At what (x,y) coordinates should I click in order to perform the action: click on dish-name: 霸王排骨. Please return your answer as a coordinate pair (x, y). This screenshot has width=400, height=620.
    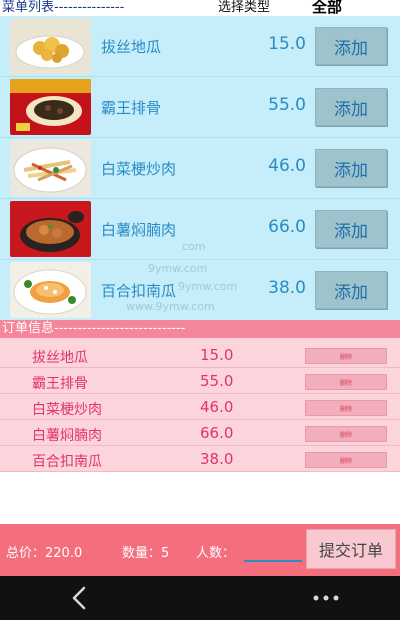
    Looking at the image, I should click on (131, 108).